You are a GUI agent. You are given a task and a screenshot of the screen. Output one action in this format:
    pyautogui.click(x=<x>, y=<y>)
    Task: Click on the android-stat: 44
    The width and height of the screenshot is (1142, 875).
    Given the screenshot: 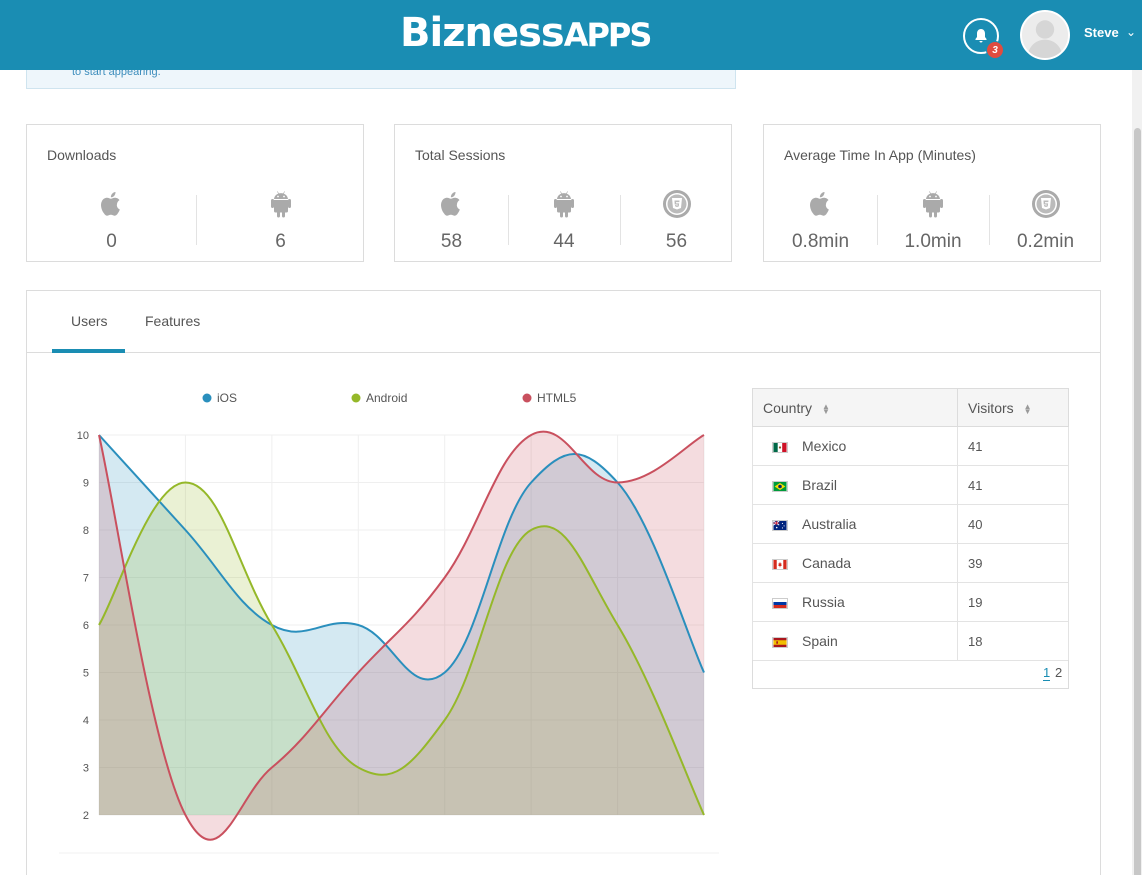 What is the action you would take?
    pyautogui.click(x=564, y=225)
    